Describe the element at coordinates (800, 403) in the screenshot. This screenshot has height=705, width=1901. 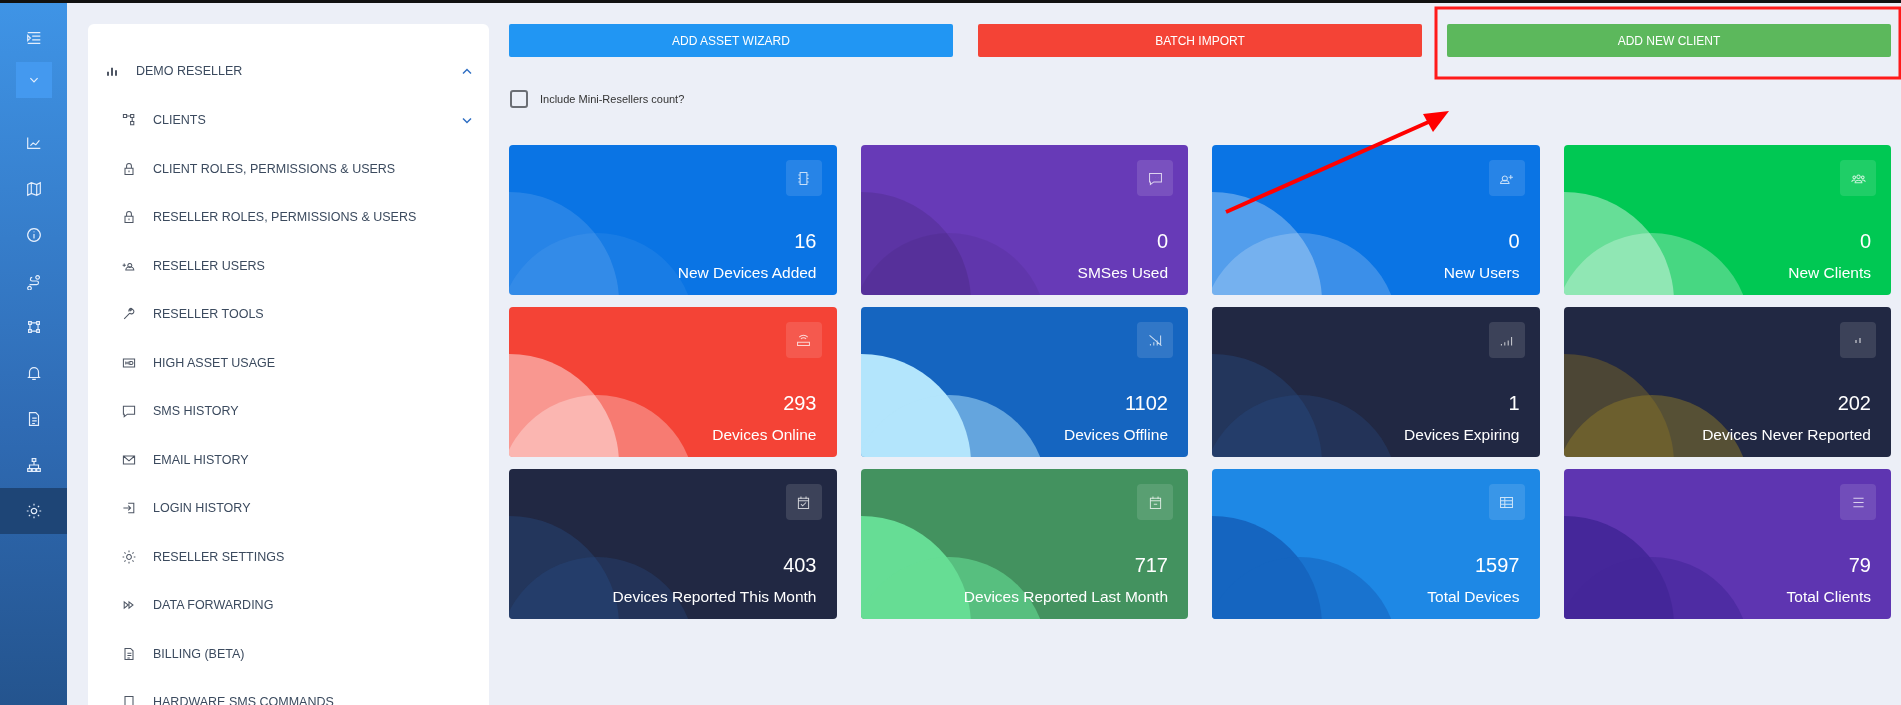
I see `stat-value: 293` at that location.